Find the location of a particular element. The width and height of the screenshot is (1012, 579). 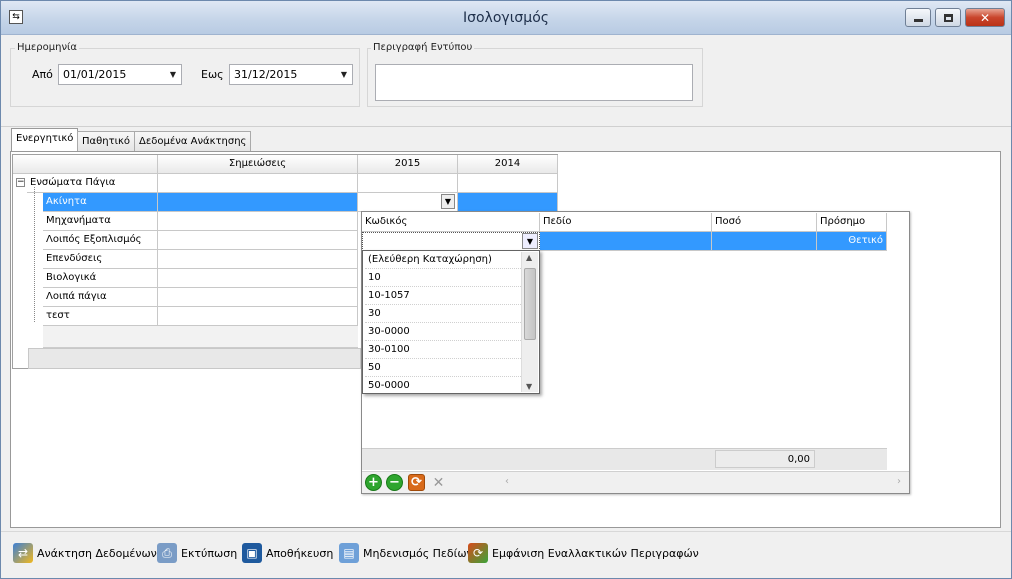

alt-descriptions-icon: ⟳ is located at coordinates (478, 553).